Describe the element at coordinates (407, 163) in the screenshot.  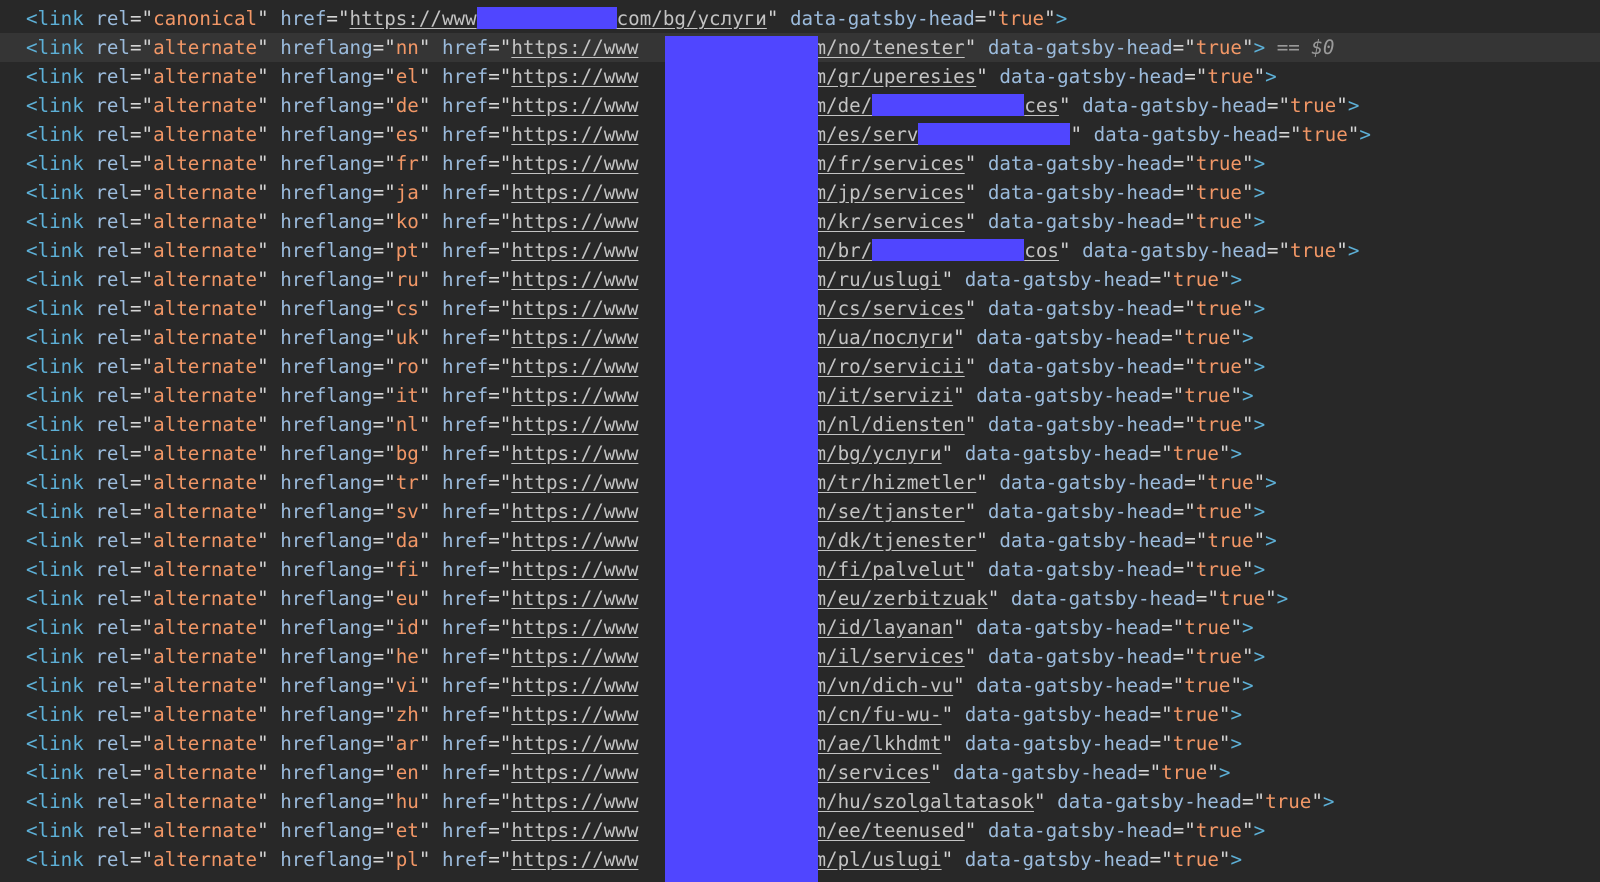
I see `hreflang-value: fr` at that location.